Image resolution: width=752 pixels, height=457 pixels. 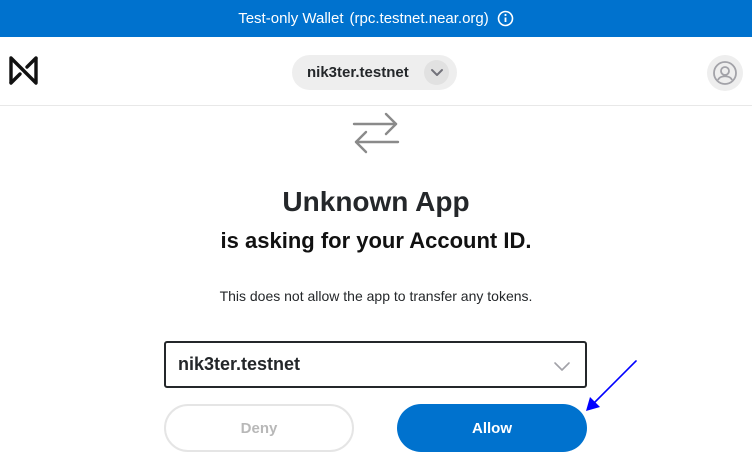 What do you see at coordinates (358, 72) in the screenshot?
I see `account-name: nik3ter.testnet` at bounding box center [358, 72].